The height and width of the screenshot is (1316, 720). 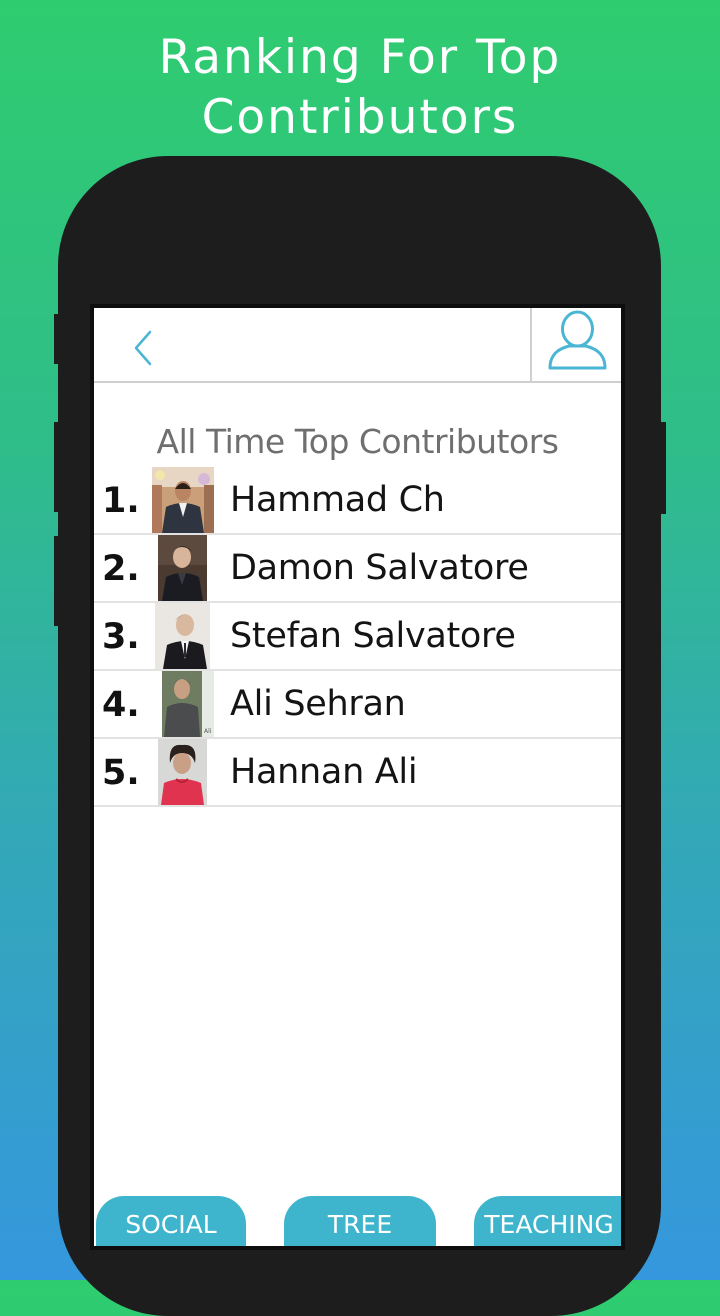 What do you see at coordinates (318, 704) in the screenshot?
I see `contributor-name: Ali Sehran` at bounding box center [318, 704].